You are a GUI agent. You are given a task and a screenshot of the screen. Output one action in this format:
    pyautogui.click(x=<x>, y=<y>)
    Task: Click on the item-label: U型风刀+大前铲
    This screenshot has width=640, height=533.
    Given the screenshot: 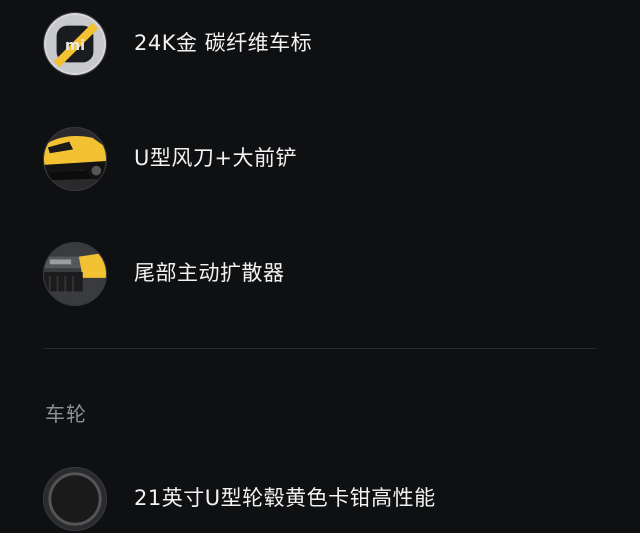 What is the action you would take?
    pyautogui.click(x=215, y=158)
    